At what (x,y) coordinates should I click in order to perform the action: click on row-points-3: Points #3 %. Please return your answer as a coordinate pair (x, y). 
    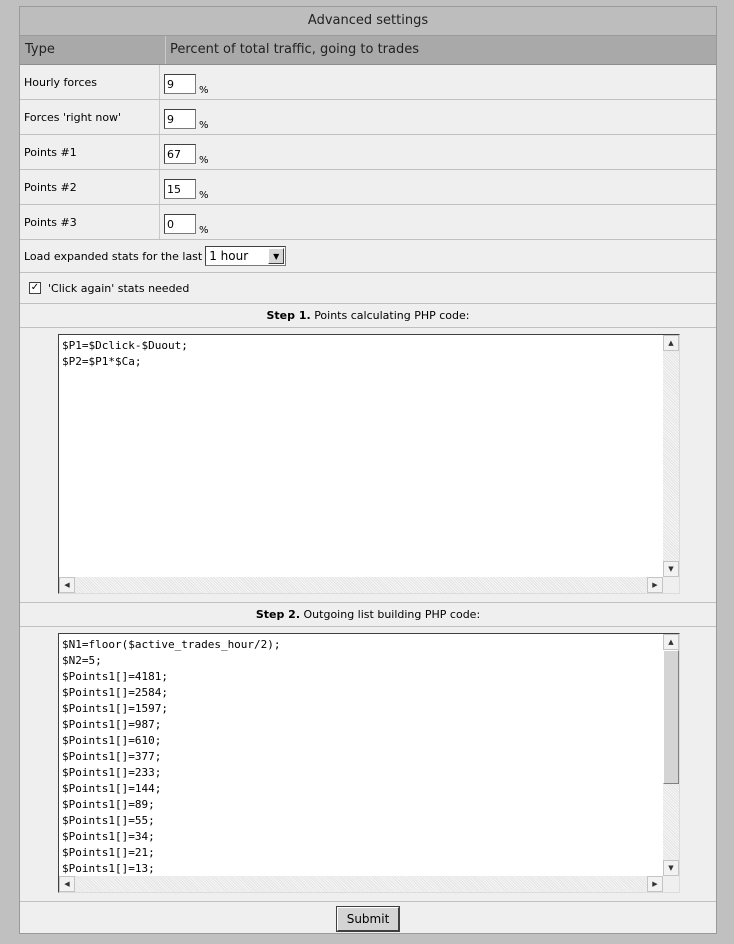
    Looking at the image, I should click on (368, 222).